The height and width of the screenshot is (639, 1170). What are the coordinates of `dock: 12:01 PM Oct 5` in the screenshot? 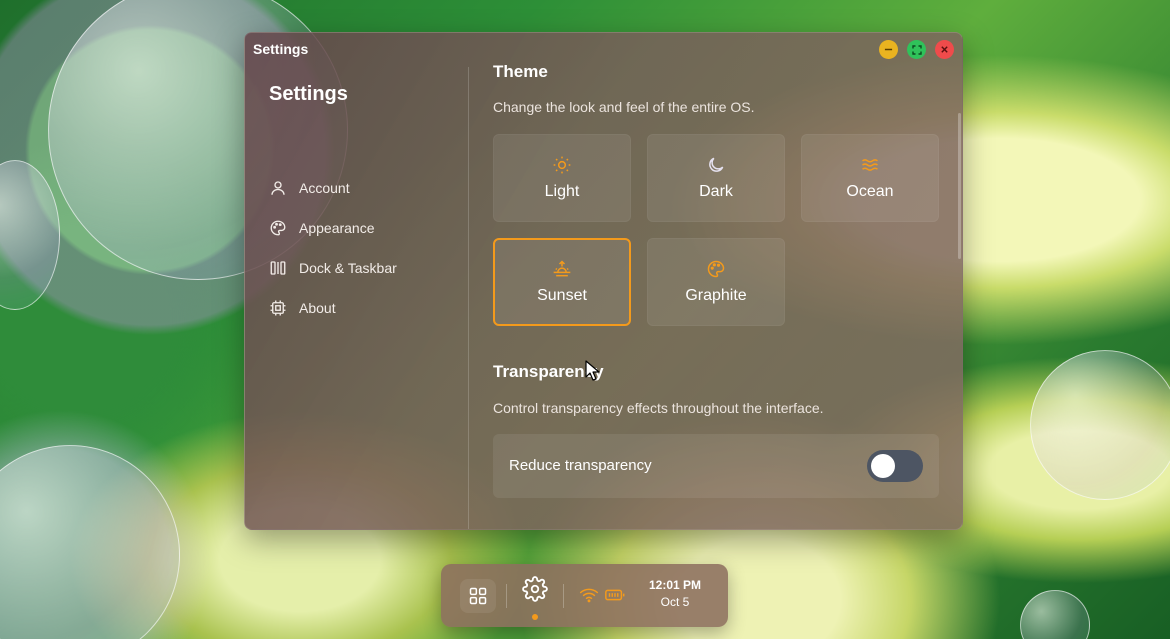 It's located at (584, 595).